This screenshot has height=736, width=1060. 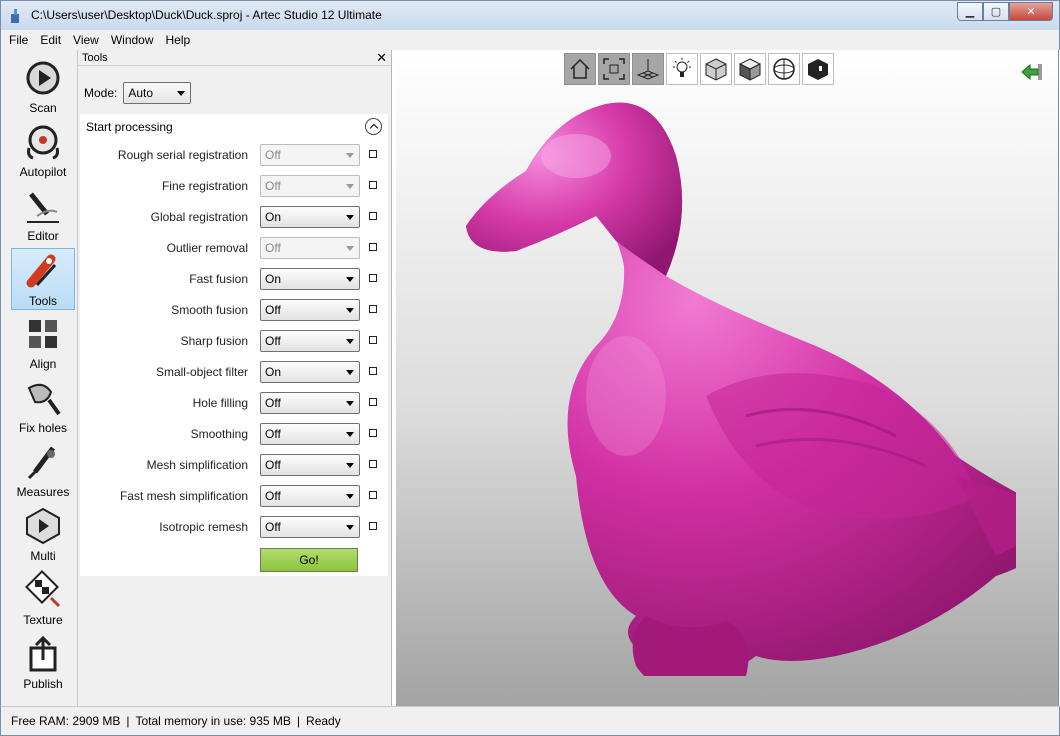 What do you see at coordinates (716, 69) in the screenshot?
I see `textured-mode-button` at bounding box center [716, 69].